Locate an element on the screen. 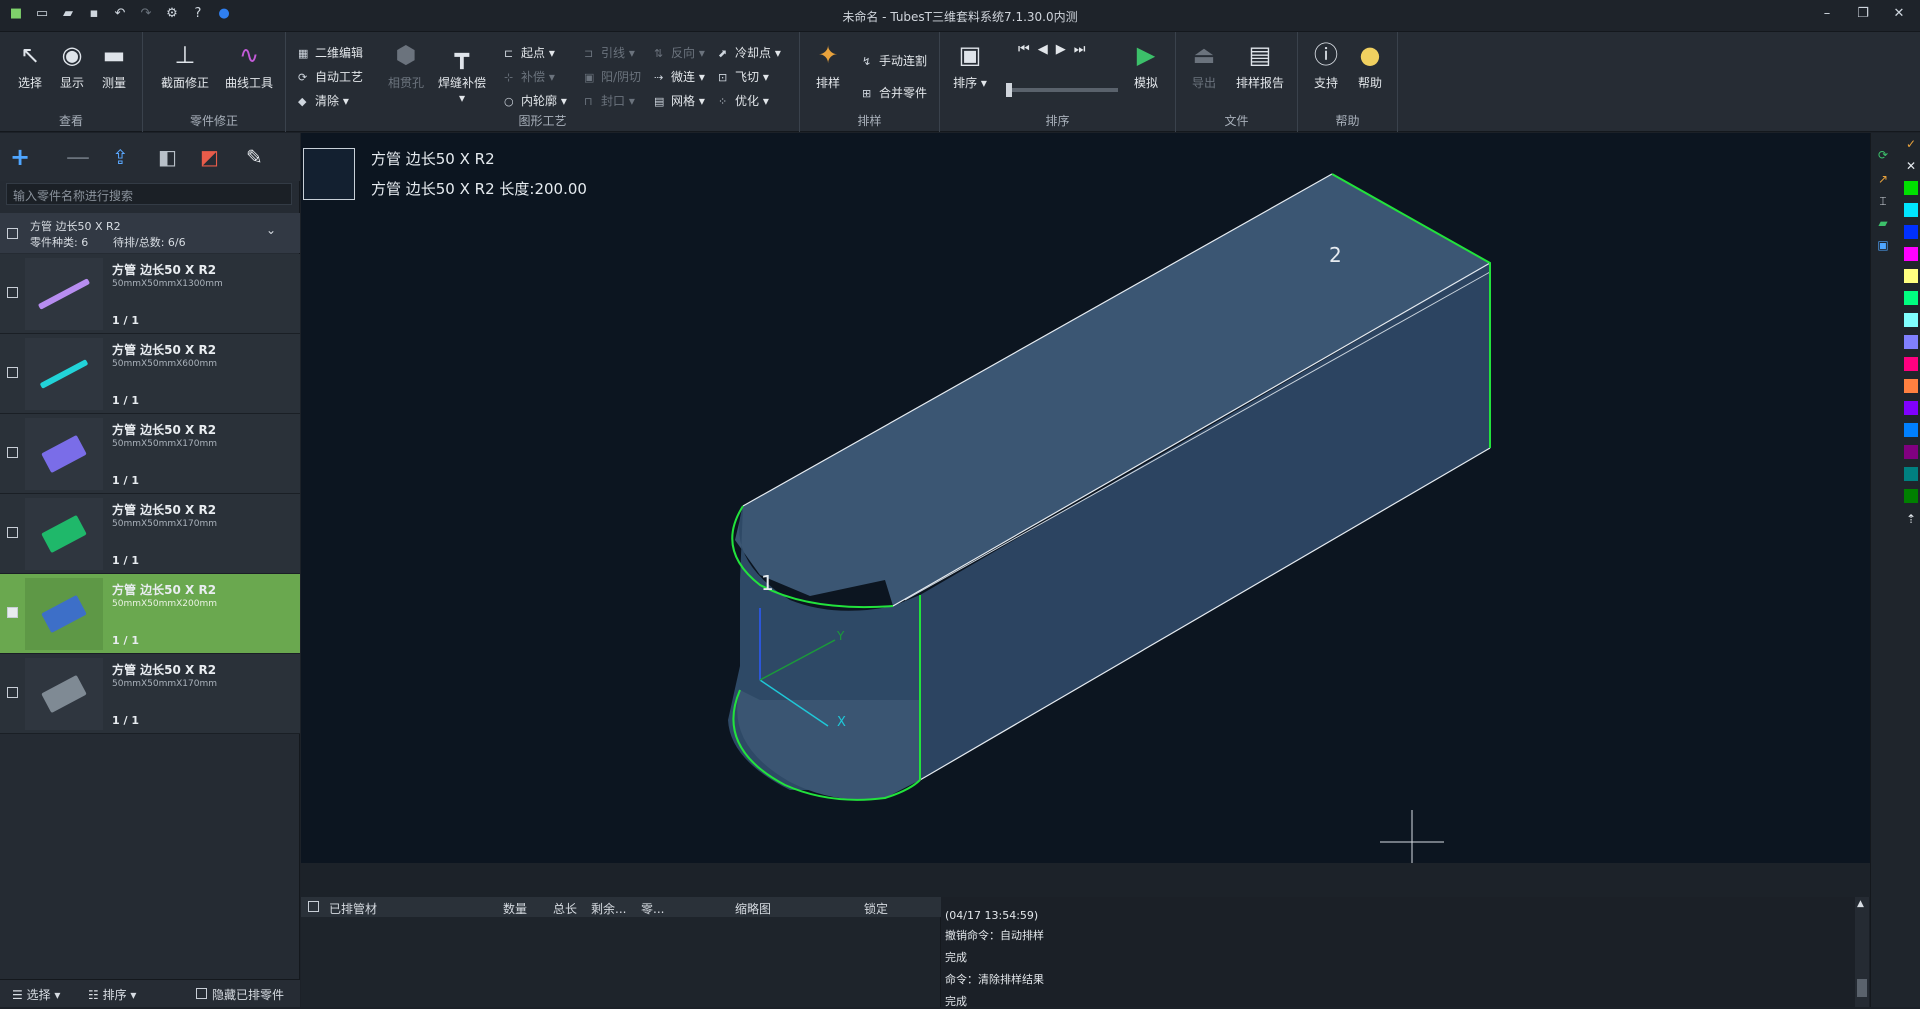  micro-joint-button: ⇢ 微连 ▾ is located at coordinates (679, 76).